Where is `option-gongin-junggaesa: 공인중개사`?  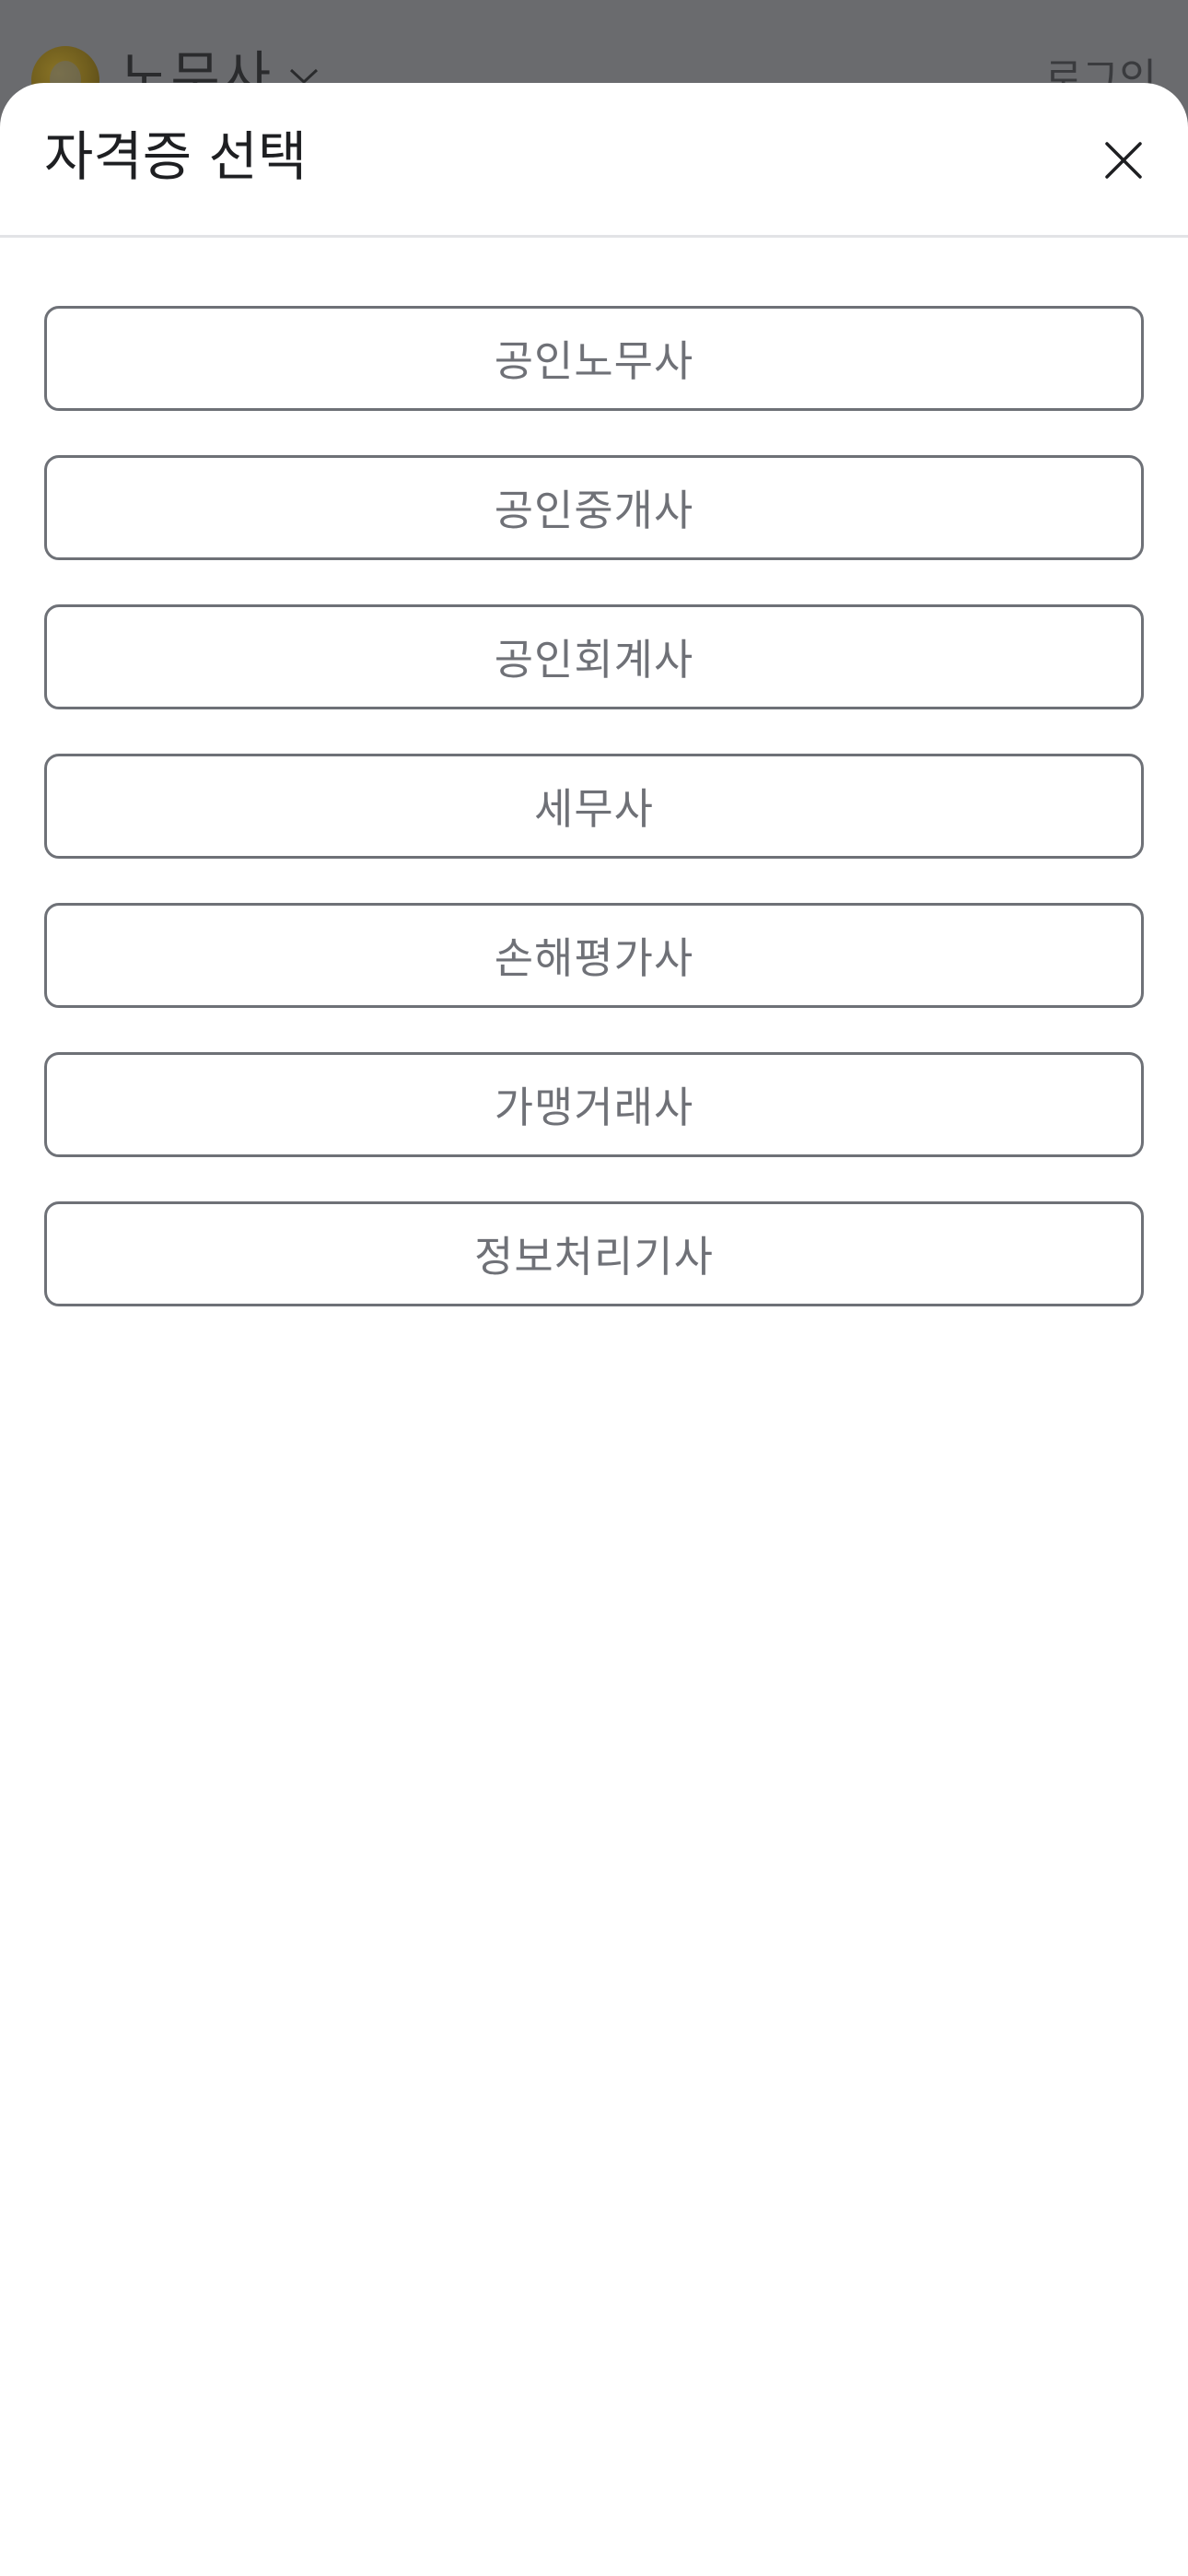 option-gongin-junggaesa: 공인중개사 is located at coordinates (594, 507).